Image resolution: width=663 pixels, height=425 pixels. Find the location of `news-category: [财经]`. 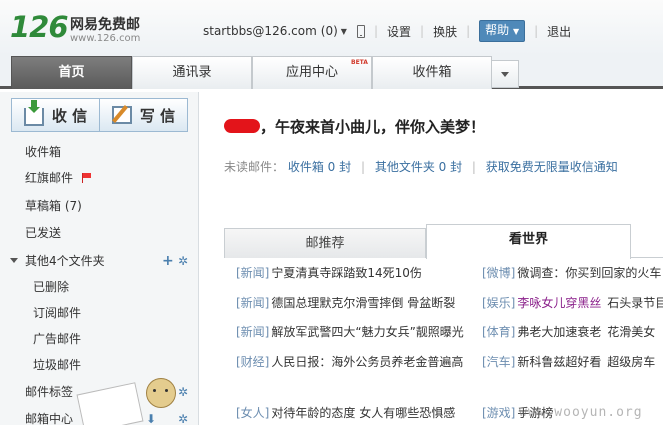

news-category: [财经] is located at coordinates (252, 362).